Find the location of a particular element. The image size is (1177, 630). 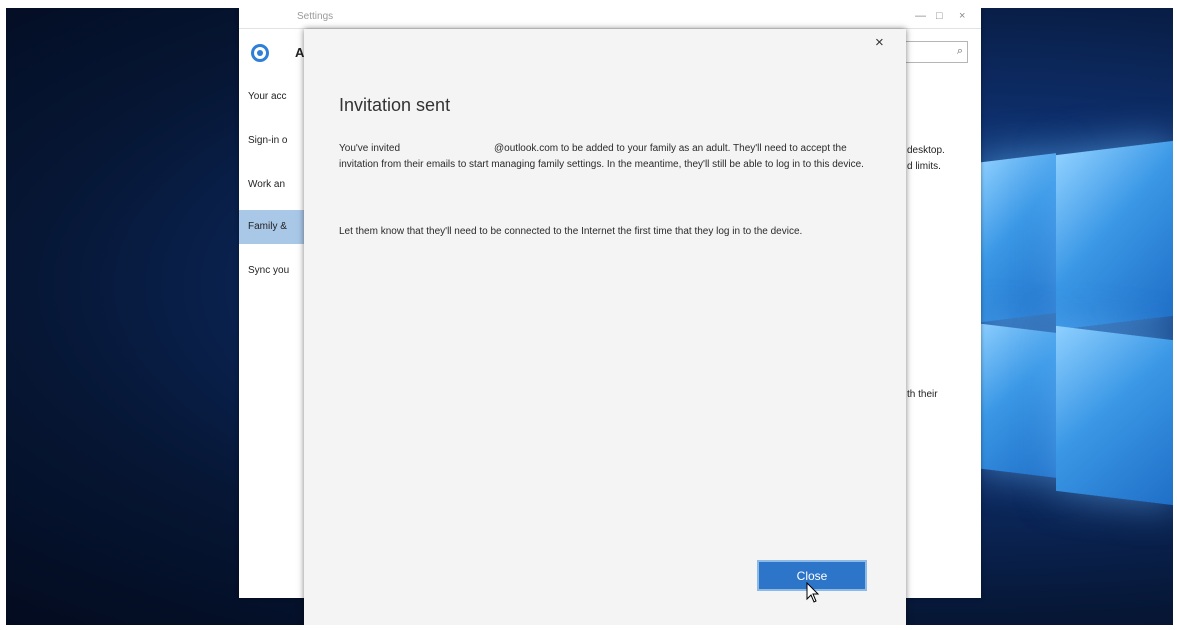

search-icon: ⌕ is located at coordinates (960, 51).